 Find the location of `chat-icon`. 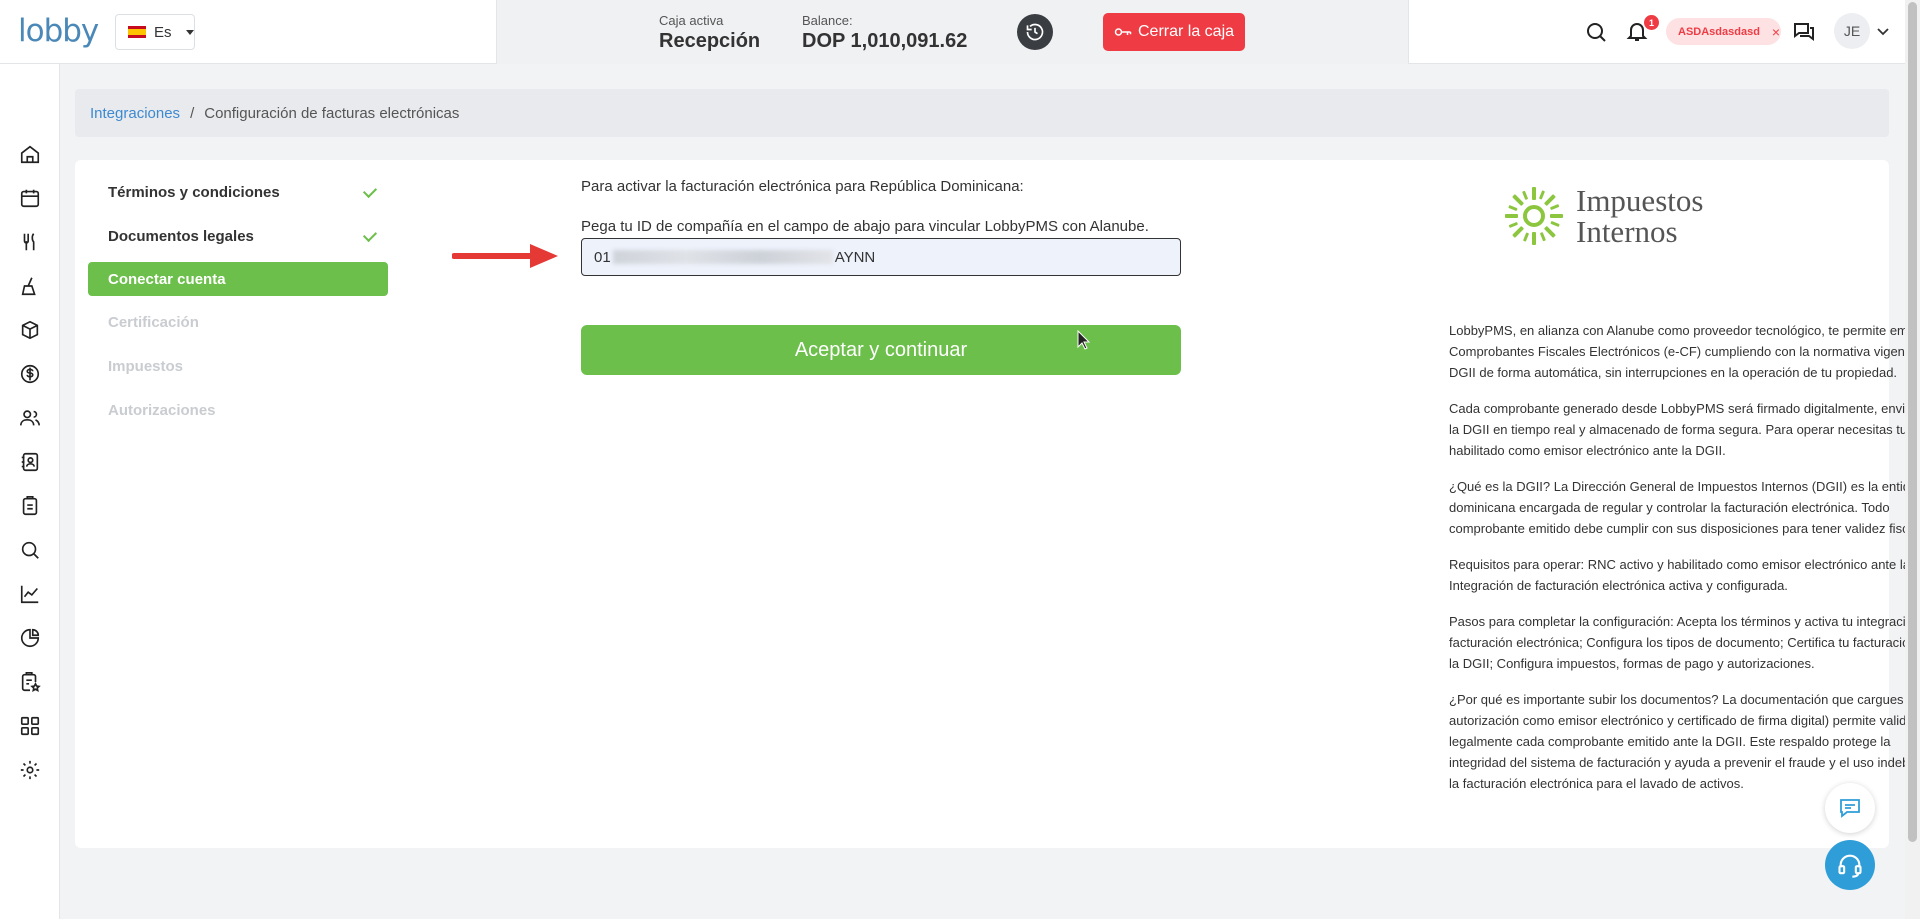

chat-icon is located at coordinates (1804, 32).